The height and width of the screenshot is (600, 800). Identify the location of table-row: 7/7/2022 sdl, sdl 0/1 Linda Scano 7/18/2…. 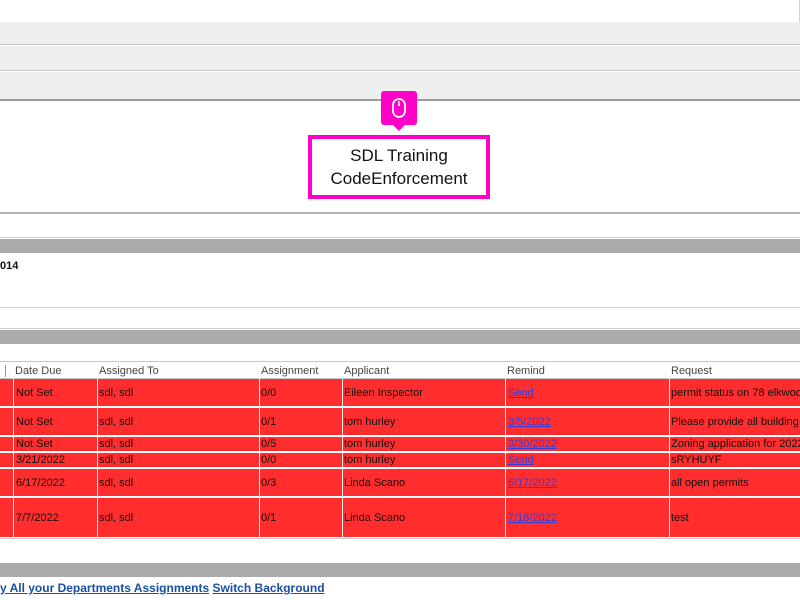
(400, 518).